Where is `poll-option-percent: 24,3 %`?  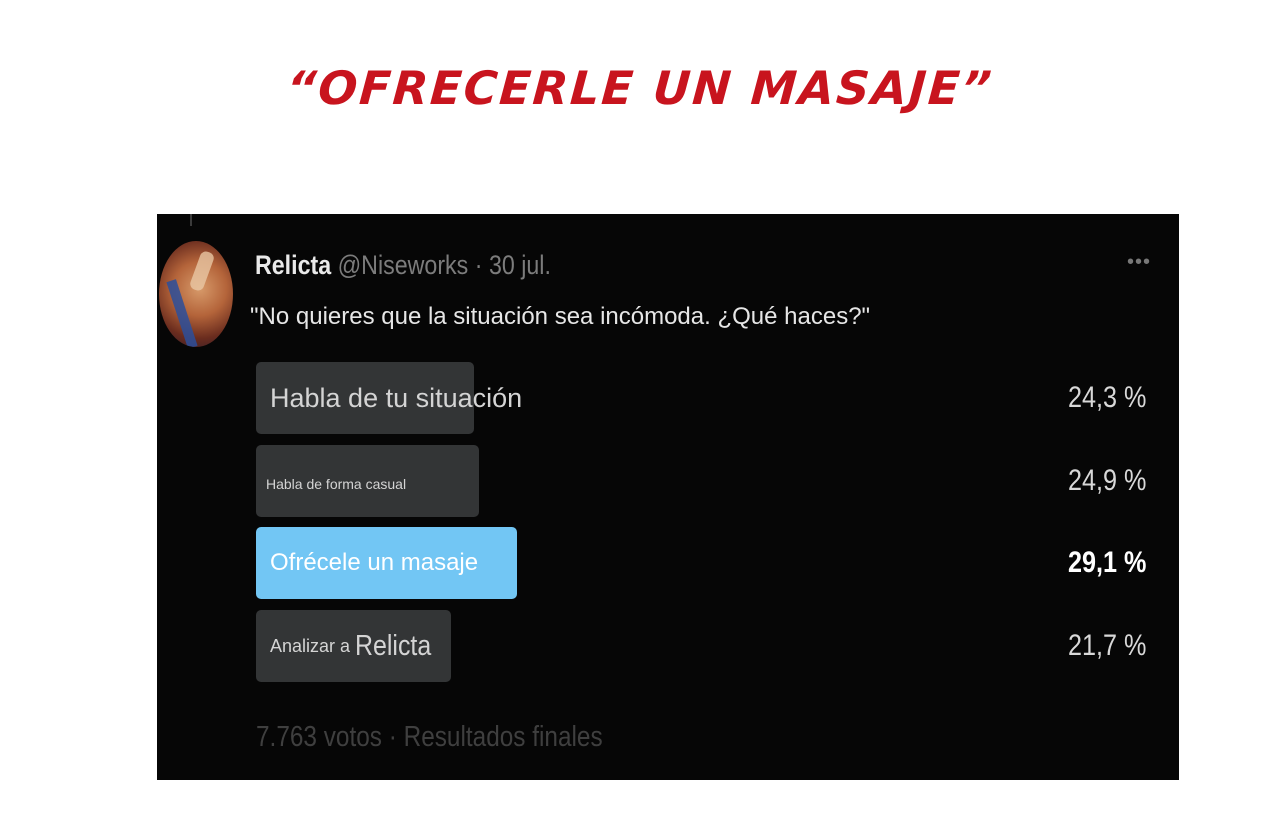 poll-option-percent: 24,3 % is located at coordinates (1106, 397).